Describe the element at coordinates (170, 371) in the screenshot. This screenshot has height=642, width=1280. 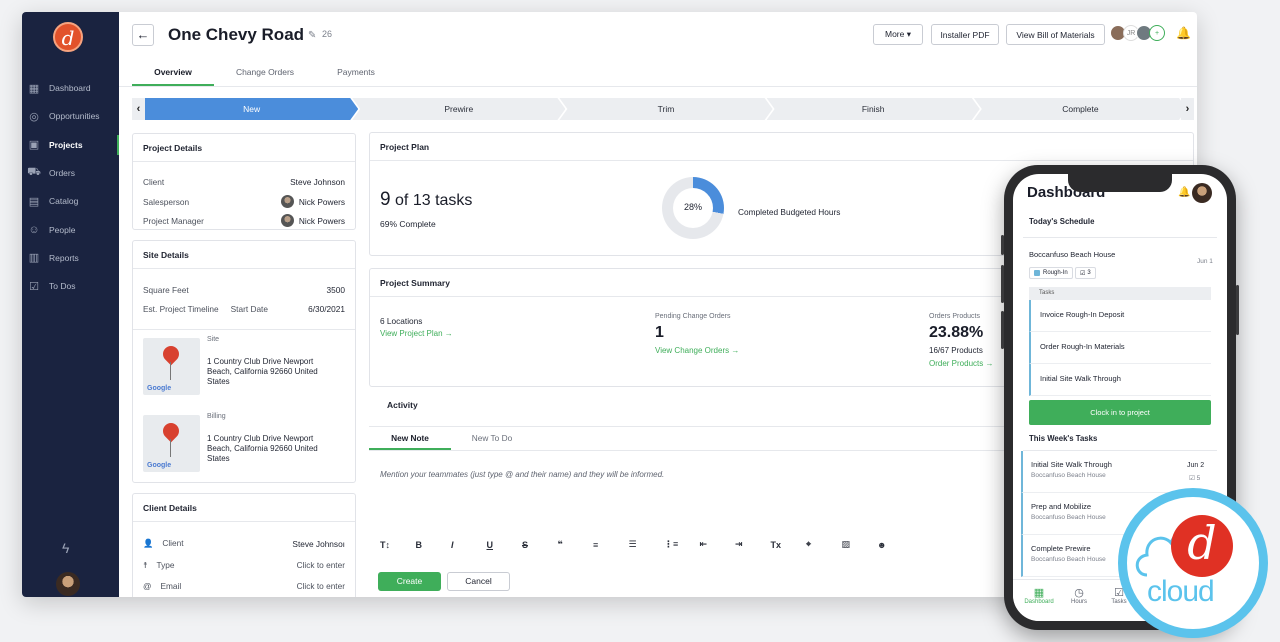
I see `map-pin-stem` at that location.